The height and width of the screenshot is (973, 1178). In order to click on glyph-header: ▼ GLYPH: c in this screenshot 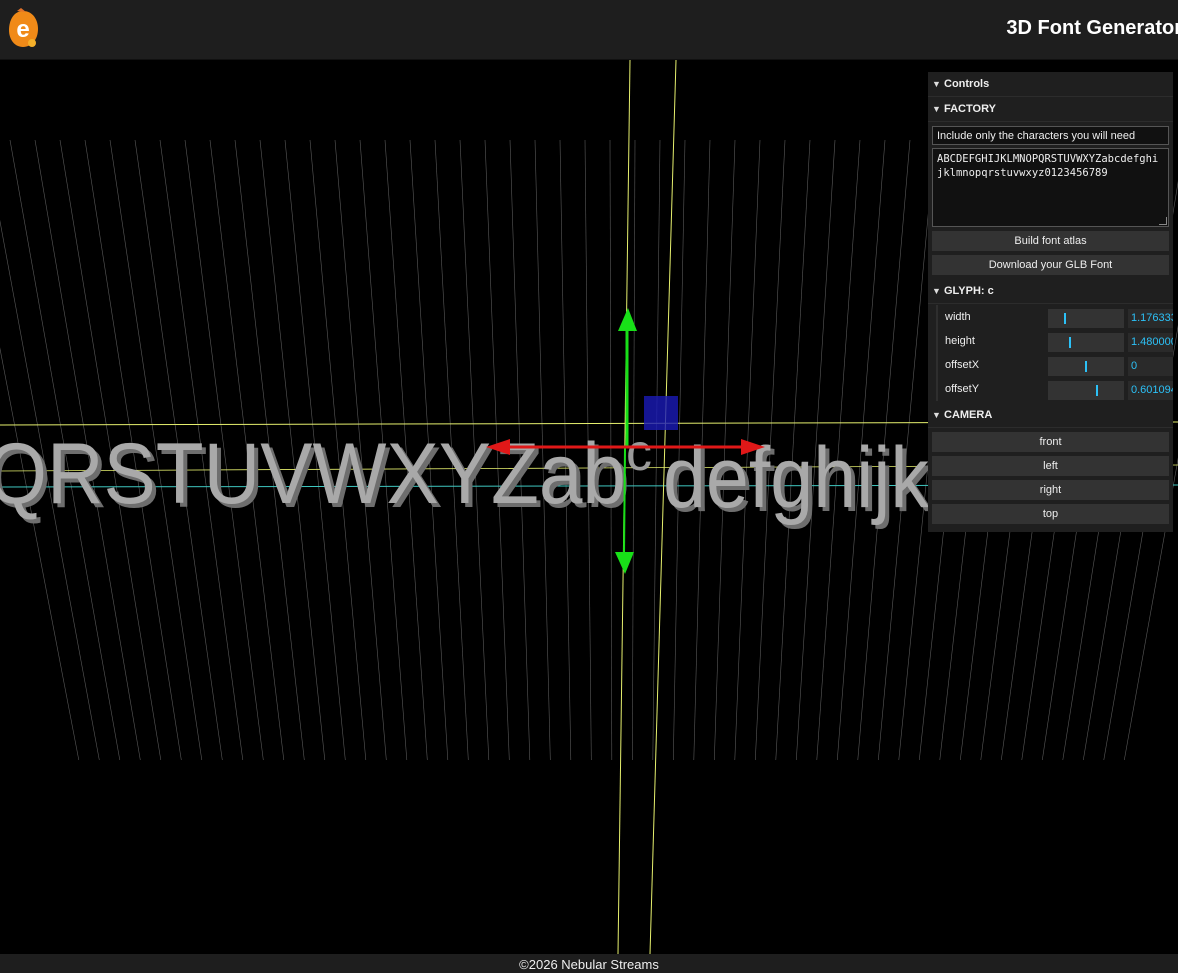, I will do `click(1050, 291)`.